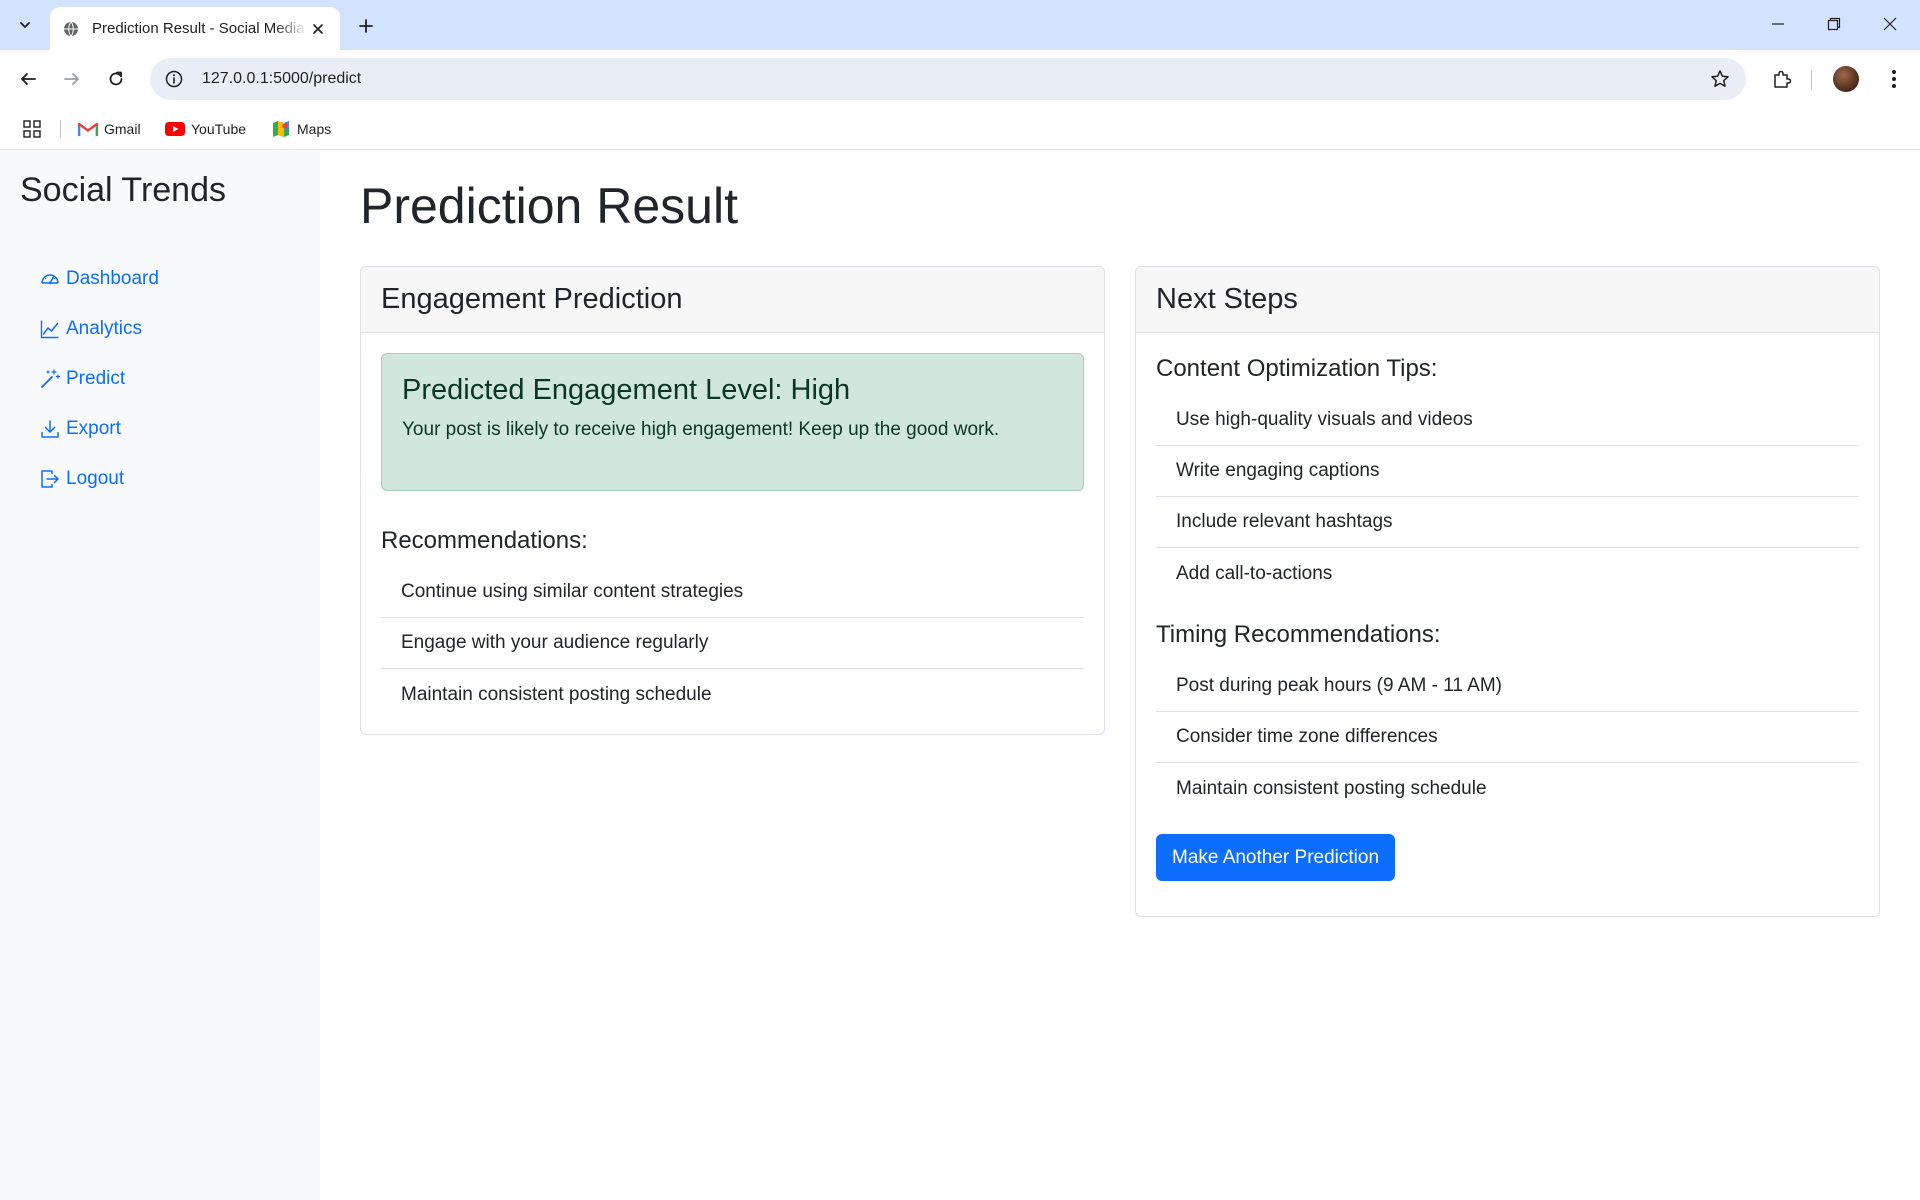 The image size is (1920, 1200). What do you see at coordinates (50, 329) in the screenshot?
I see `graph-up-icon` at bounding box center [50, 329].